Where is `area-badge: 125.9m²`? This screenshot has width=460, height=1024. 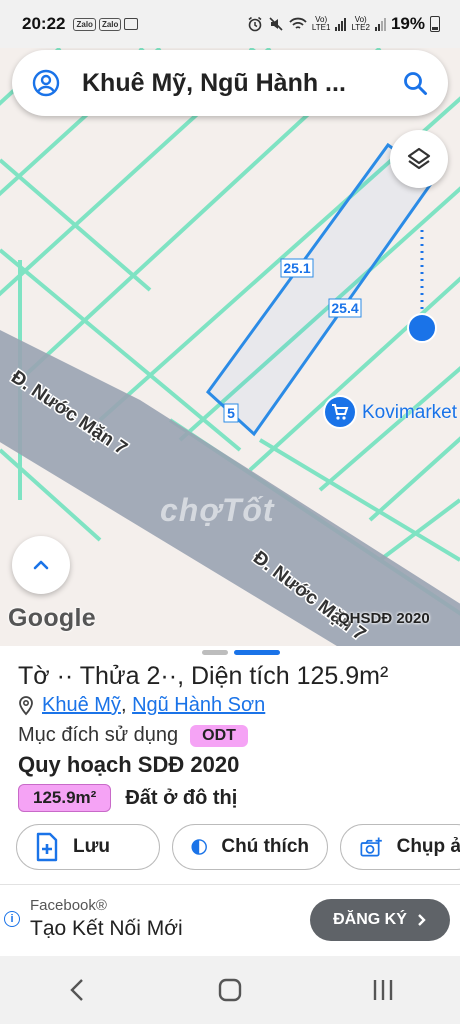 area-badge: 125.9m² is located at coordinates (65, 798).